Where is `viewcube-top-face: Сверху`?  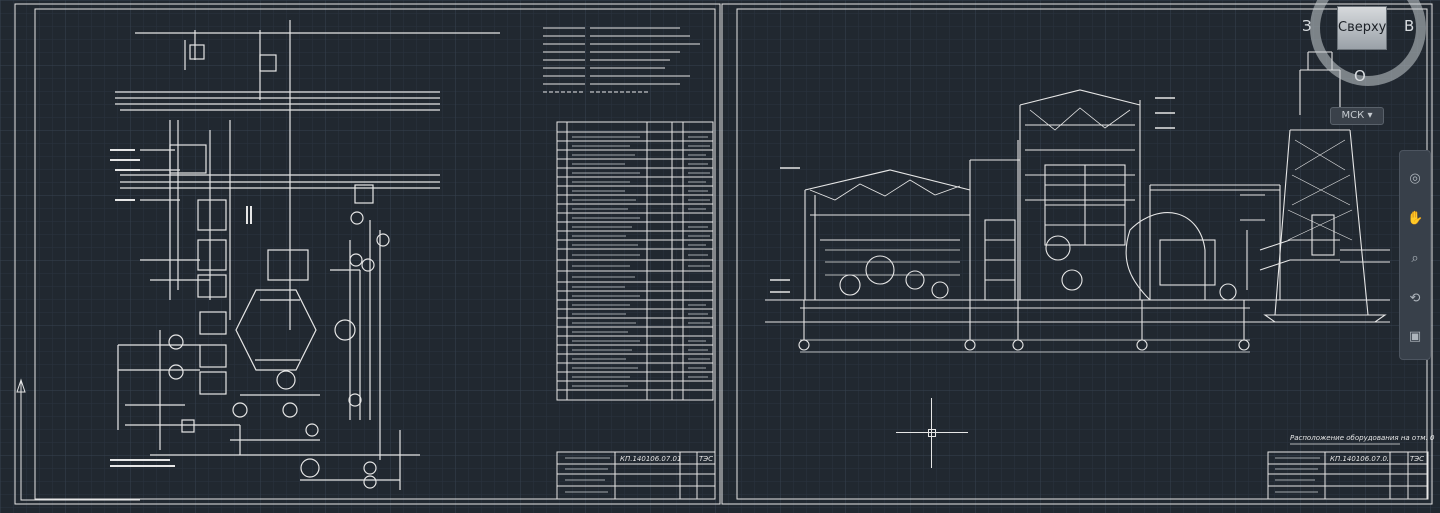 viewcube-top-face: Сверху is located at coordinates (1362, 28).